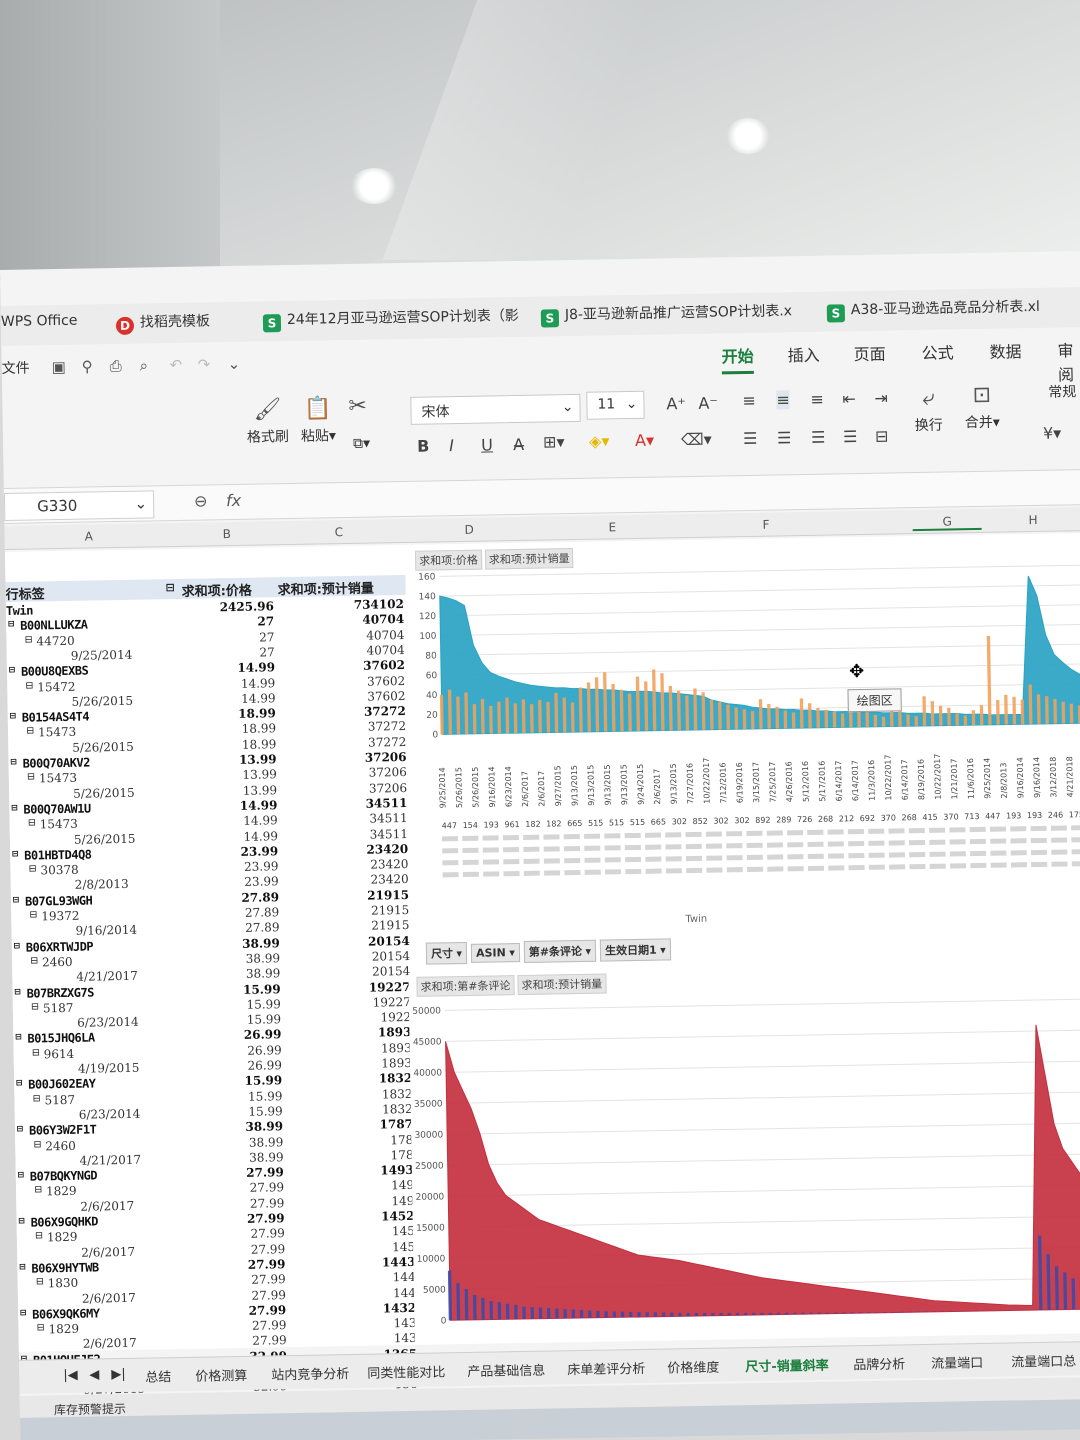  I want to click on pivot-cell-price: 2425.96, so click(247, 606).